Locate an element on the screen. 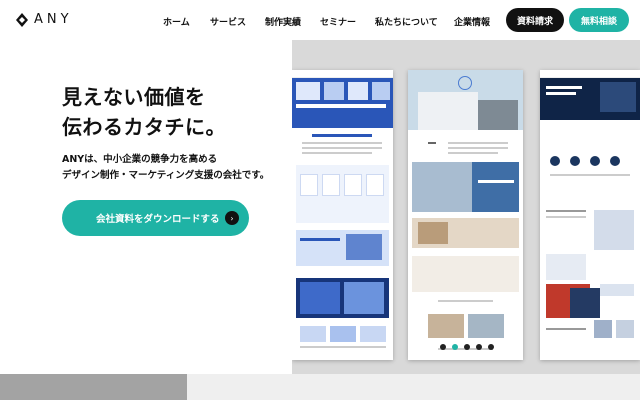  hero-headline-line-1: 見えない価値を is located at coordinates (134, 97).